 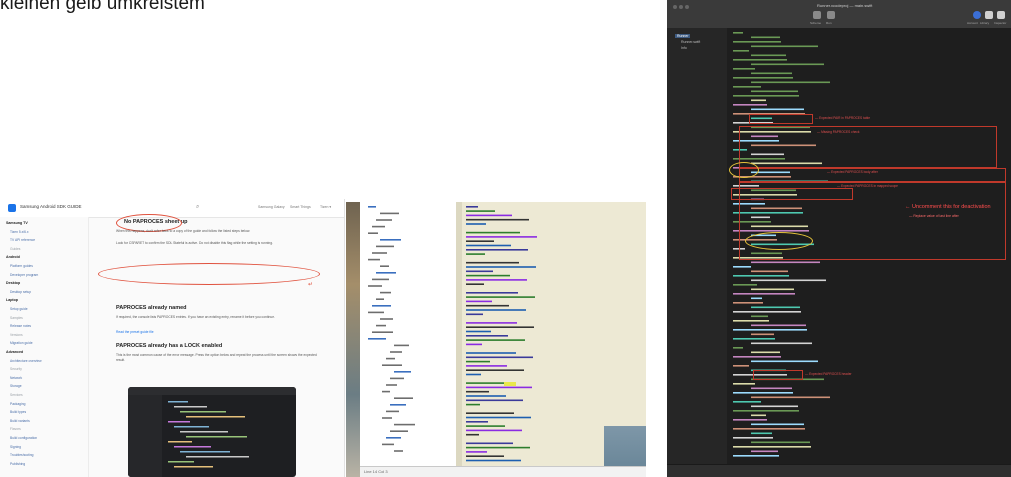 I want to click on sidebar-item: Architecture overview, so click(x=26, y=361).